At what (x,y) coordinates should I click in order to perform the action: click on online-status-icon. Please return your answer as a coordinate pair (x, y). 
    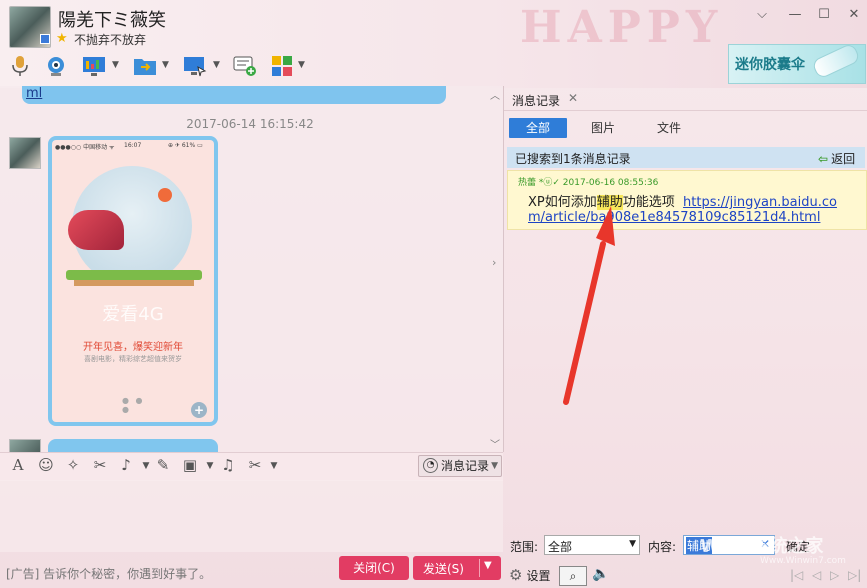
    Looking at the image, I should click on (45, 39).